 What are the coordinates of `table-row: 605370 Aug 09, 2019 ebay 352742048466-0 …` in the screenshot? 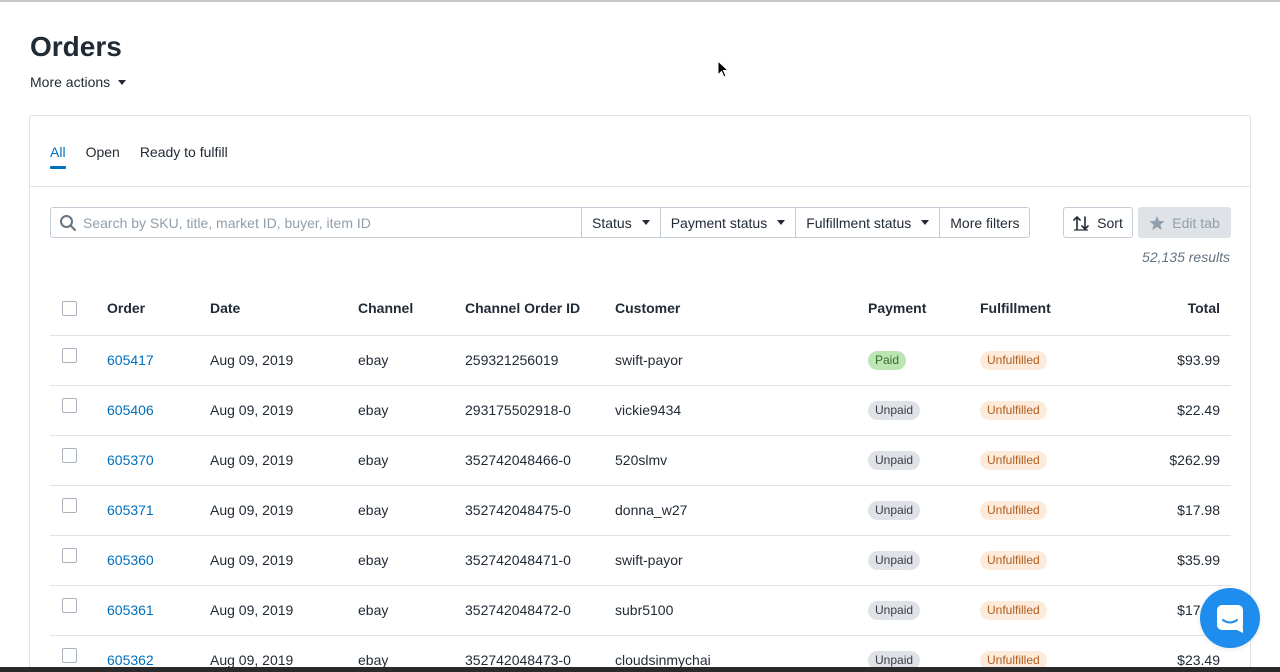 It's located at (640, 460).